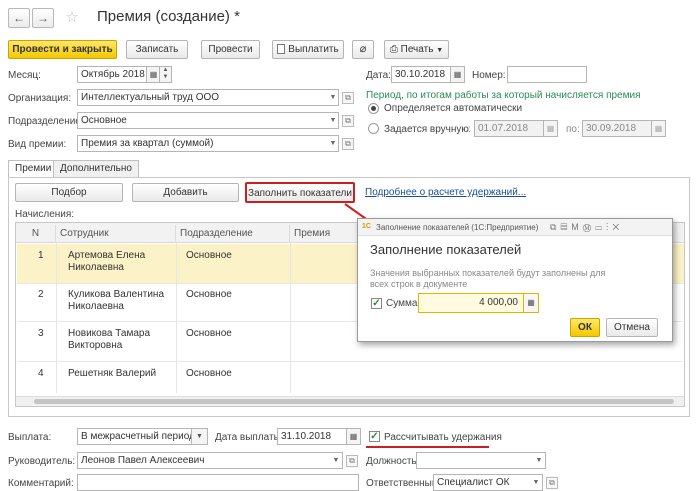 Image resolution: width=700 pixels, height=491 pixels. What do you see at coordinates (471, 303) in the screenshot?
I see `sum-input: 4 000,00` at bounding box center [471, 303].